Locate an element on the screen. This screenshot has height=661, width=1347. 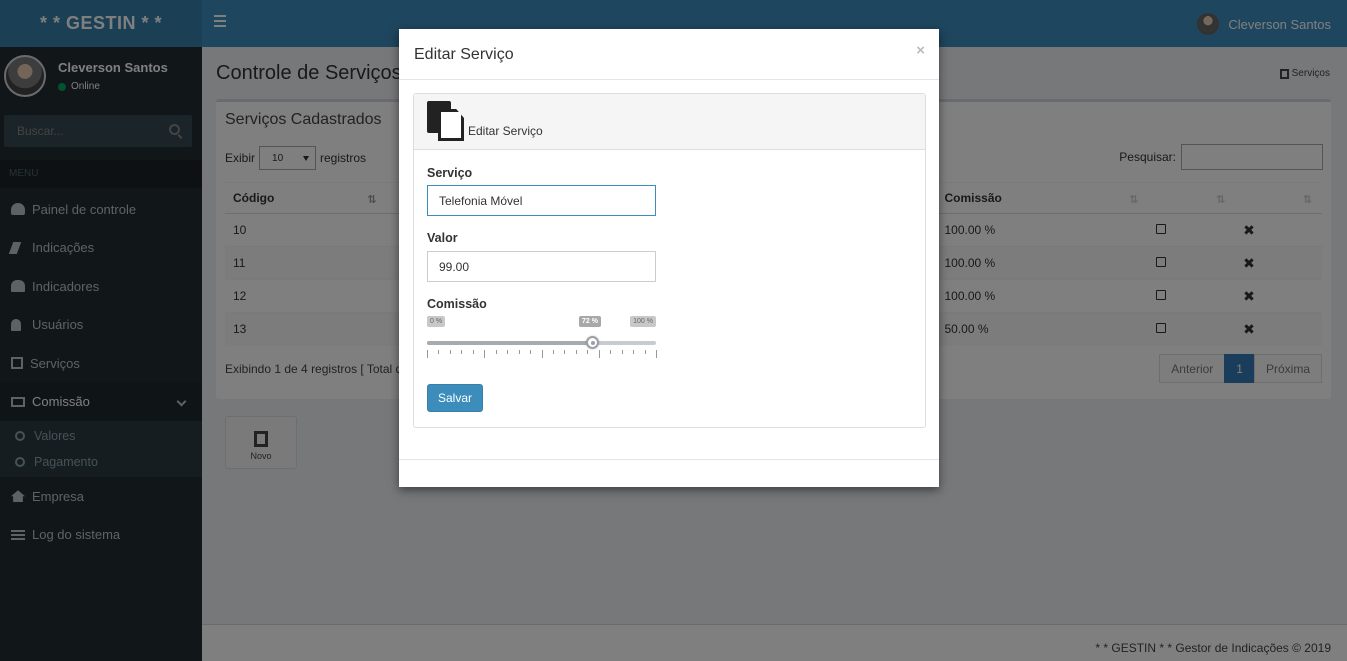
slider-max-label: 100 % is located at coordinates (643, 321).